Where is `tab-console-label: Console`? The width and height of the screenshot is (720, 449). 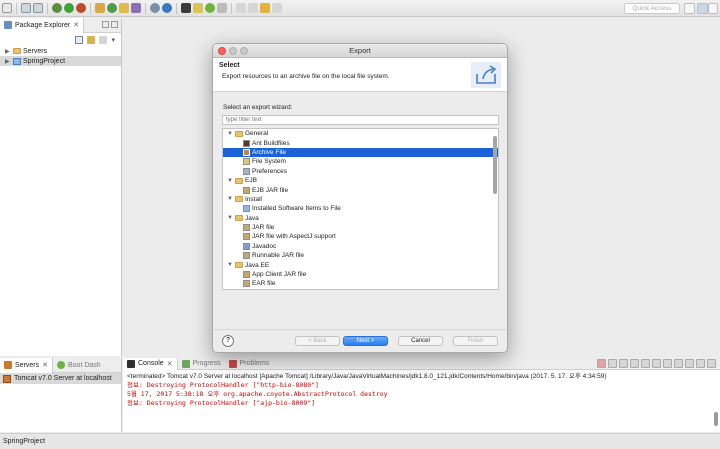
tab-console-label: Console is located at coordinates (151, 363).